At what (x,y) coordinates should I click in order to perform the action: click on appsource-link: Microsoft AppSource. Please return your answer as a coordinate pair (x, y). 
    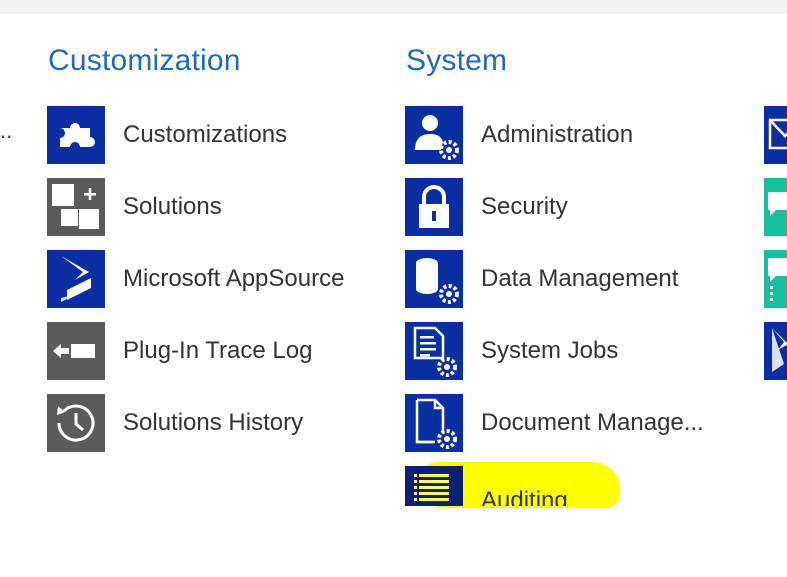
    Looking at the image, I should click on (195, 279).